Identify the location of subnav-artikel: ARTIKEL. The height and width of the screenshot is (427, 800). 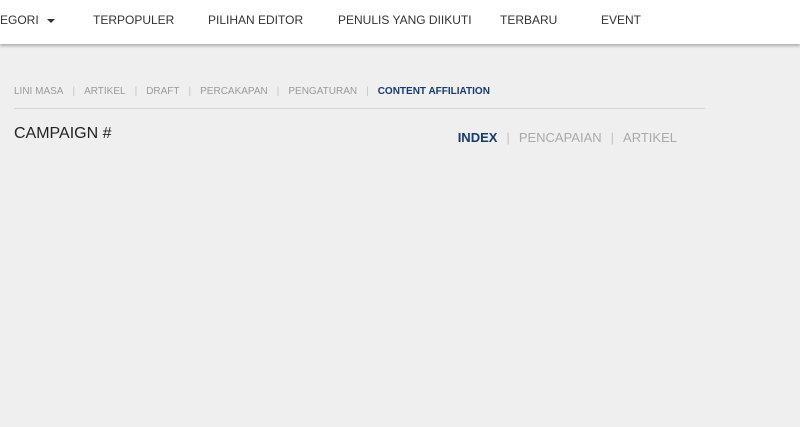
(105, 91).